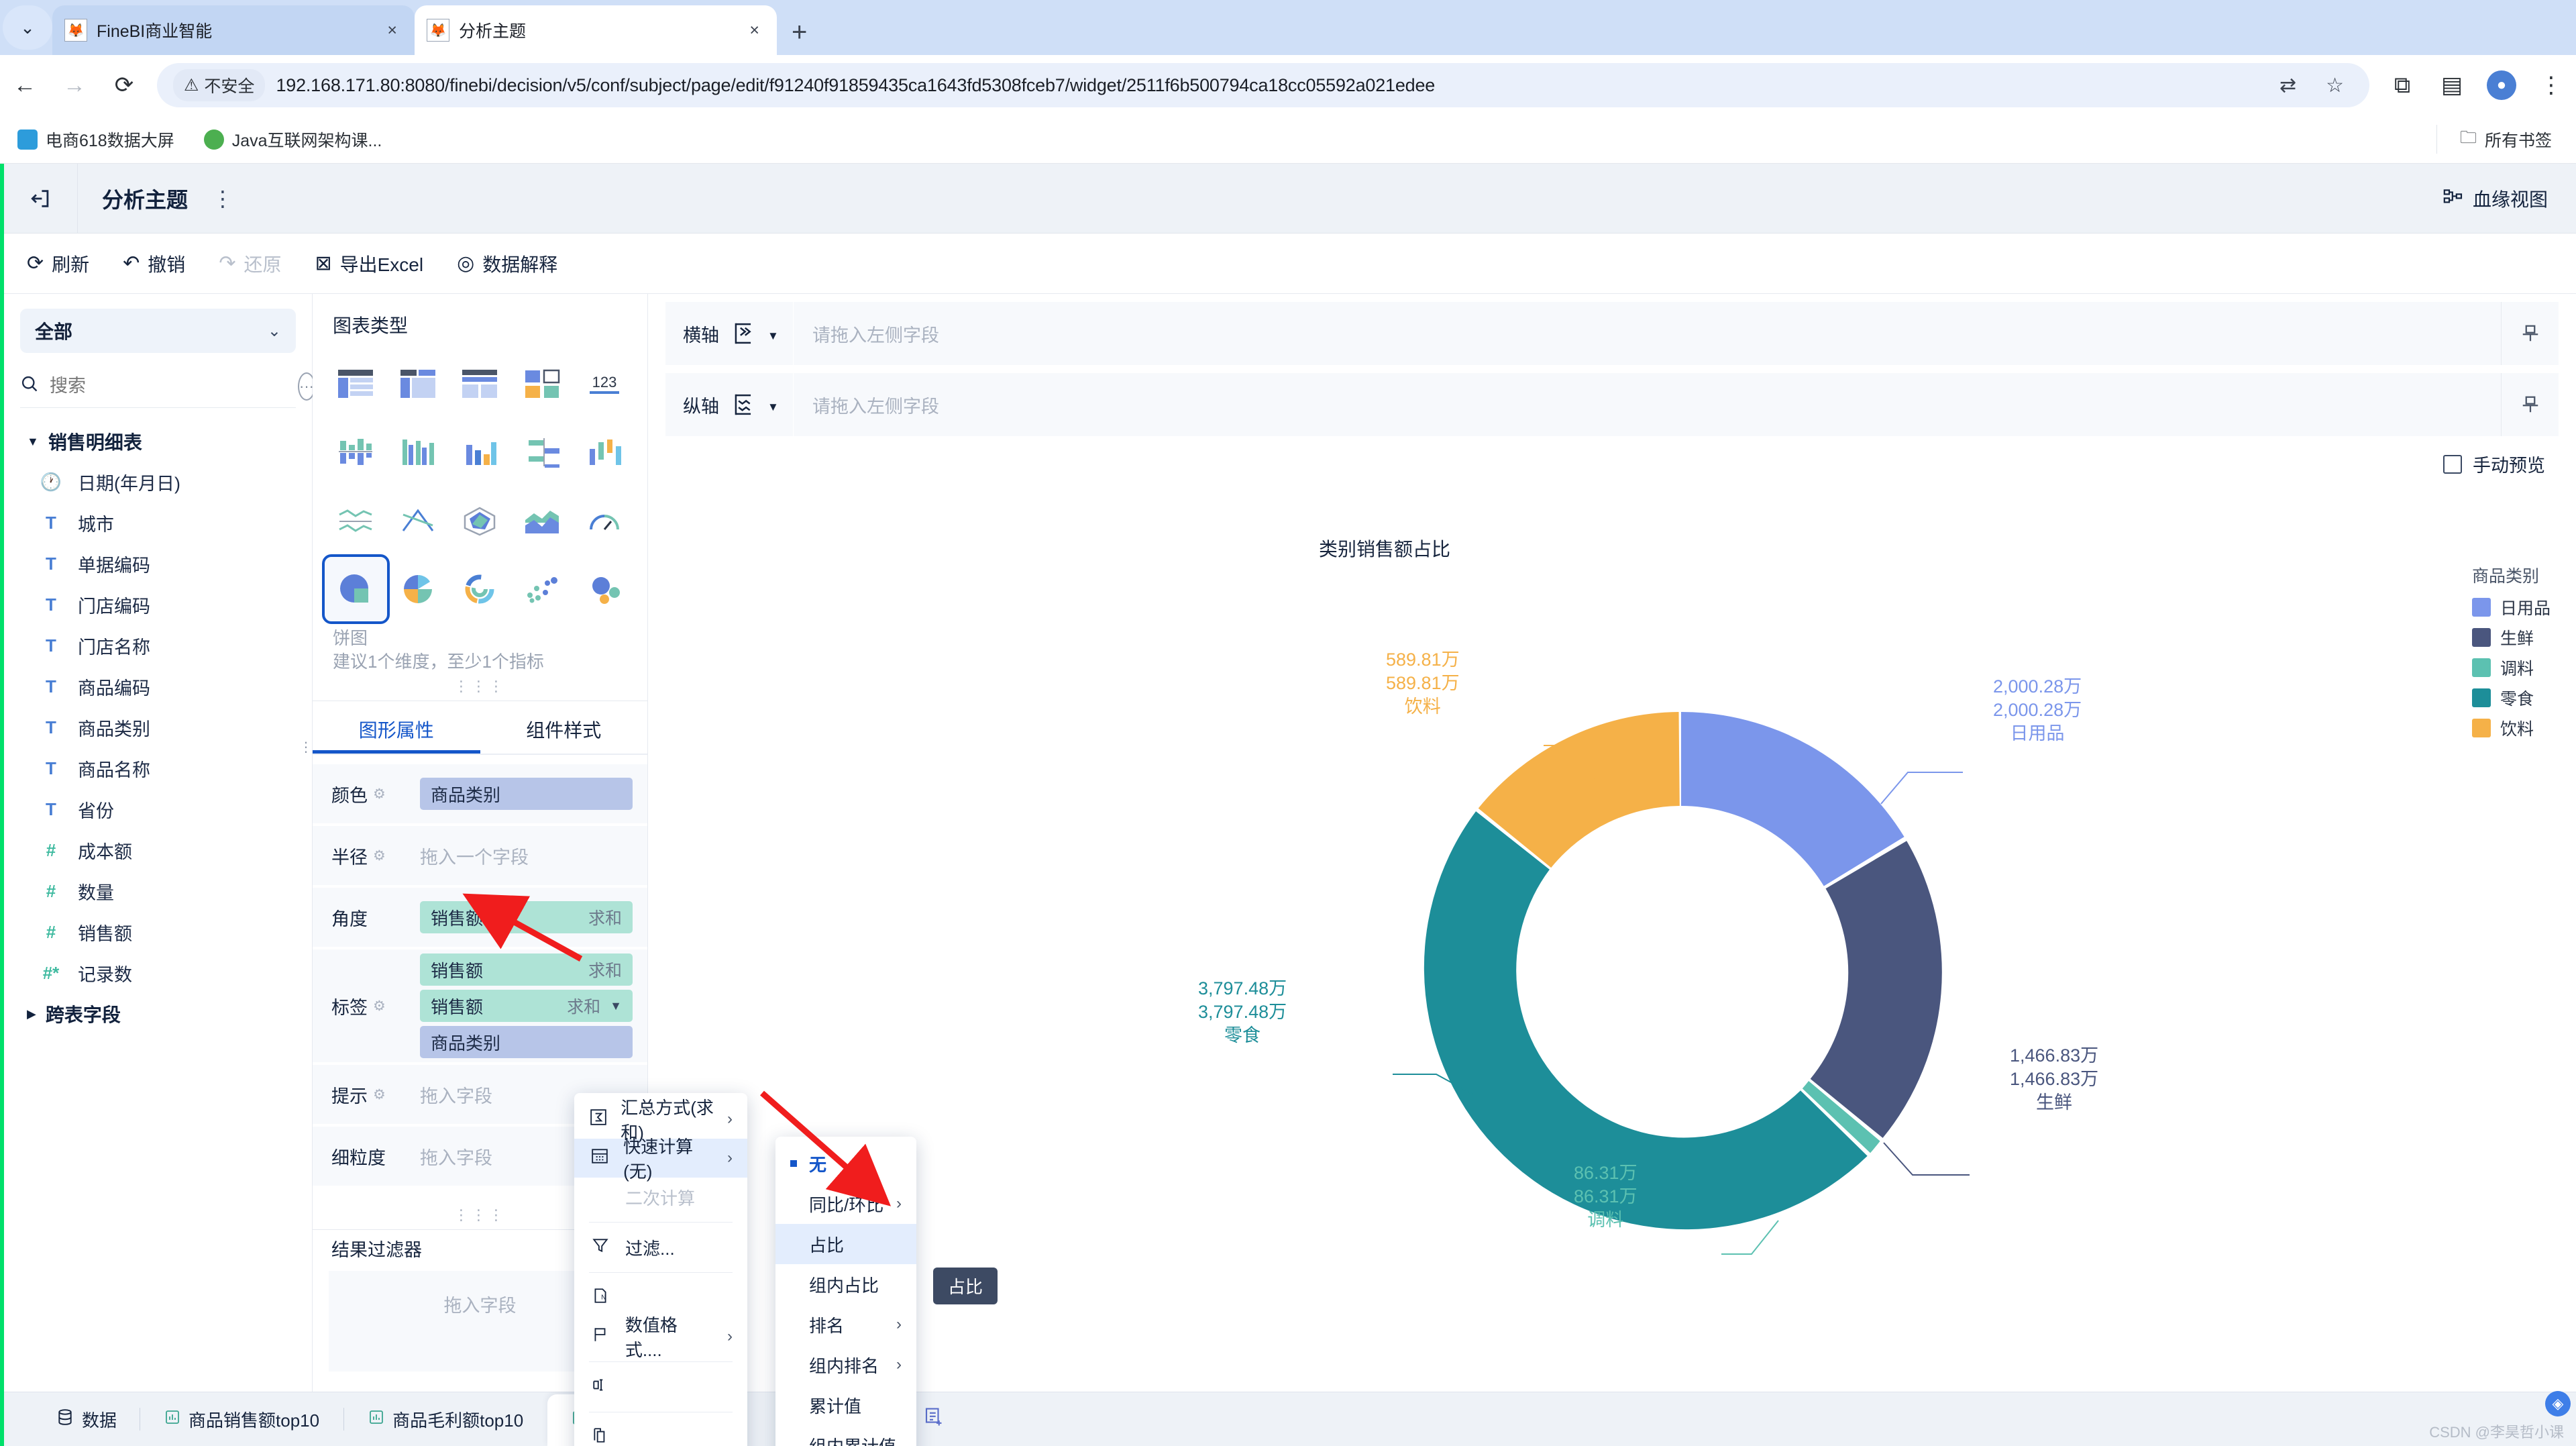 The height and width of the screenshot is (1446, 2576). I want to click on bottom-tab-0: 商品销售额top10, so click(241, 1419).